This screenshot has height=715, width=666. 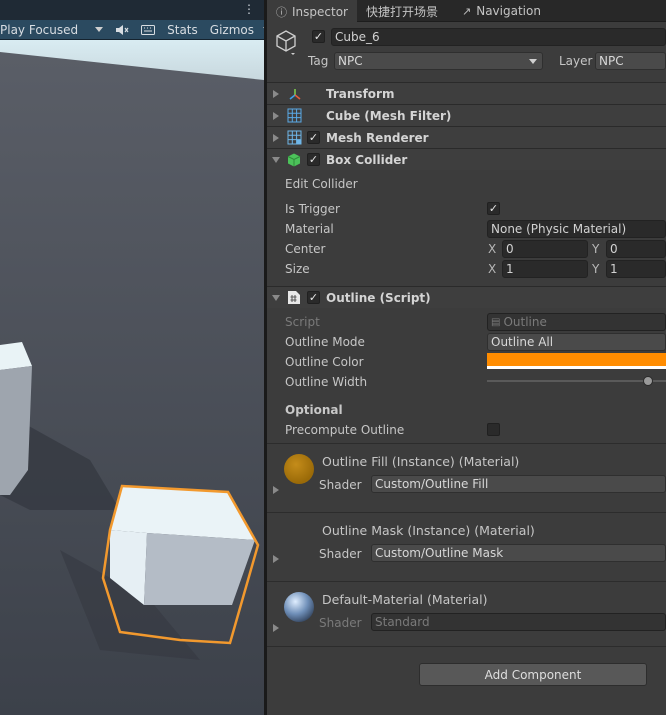 I want to click on script-label: Script, so click(x=302, y=322).